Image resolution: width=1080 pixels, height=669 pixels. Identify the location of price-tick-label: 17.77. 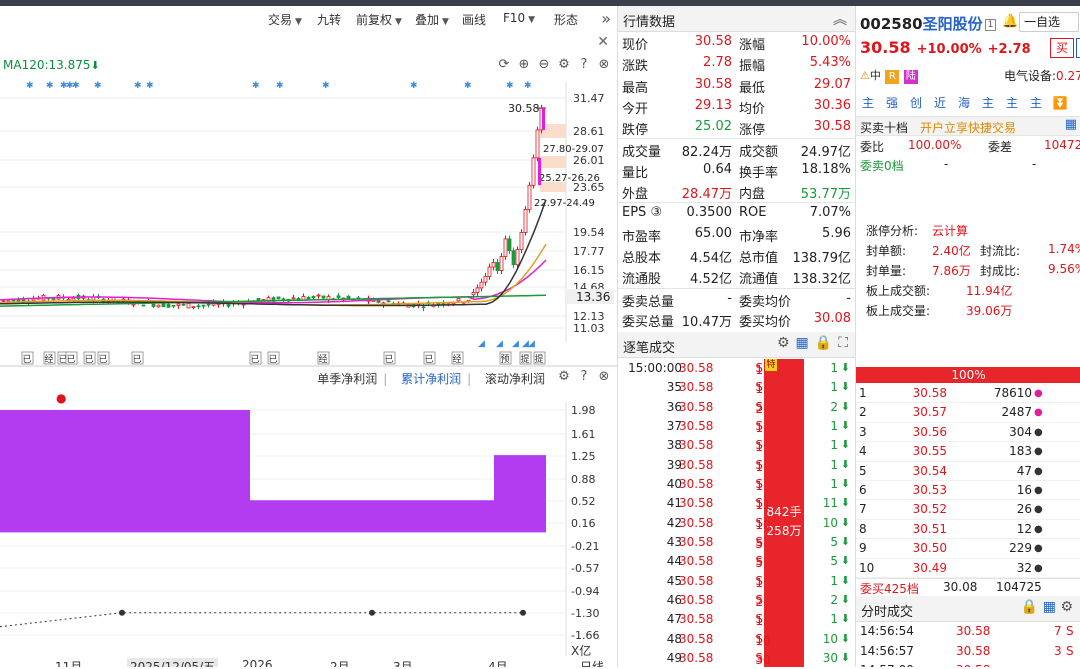
(589, 251).